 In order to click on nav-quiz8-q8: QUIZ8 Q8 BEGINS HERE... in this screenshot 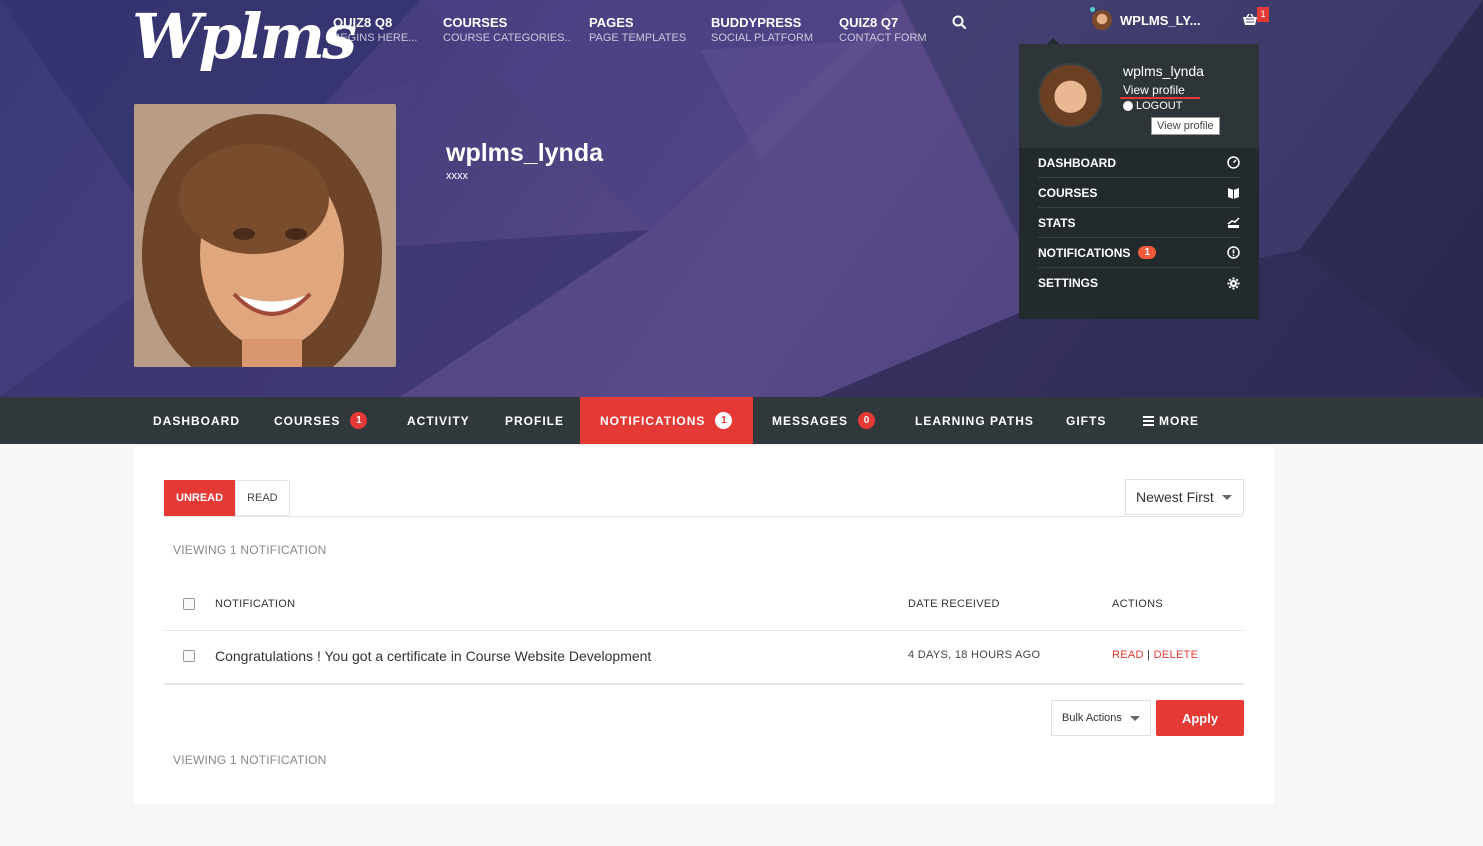, I will do `click(375, 29)`.